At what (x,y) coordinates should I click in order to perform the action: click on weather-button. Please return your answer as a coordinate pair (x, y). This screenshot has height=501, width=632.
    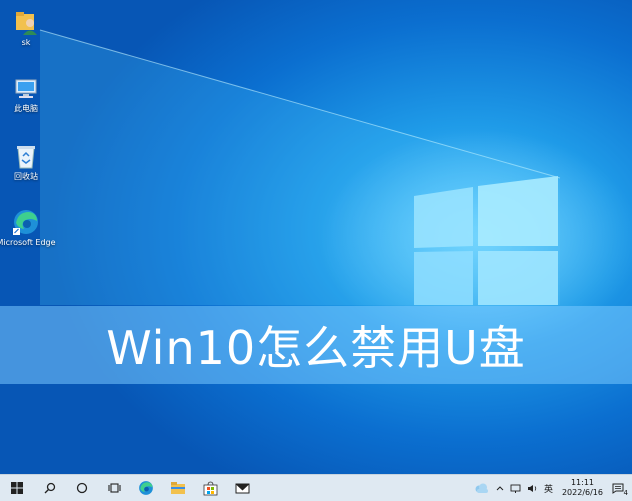
    Looking at the image, I should click on (482, 488).